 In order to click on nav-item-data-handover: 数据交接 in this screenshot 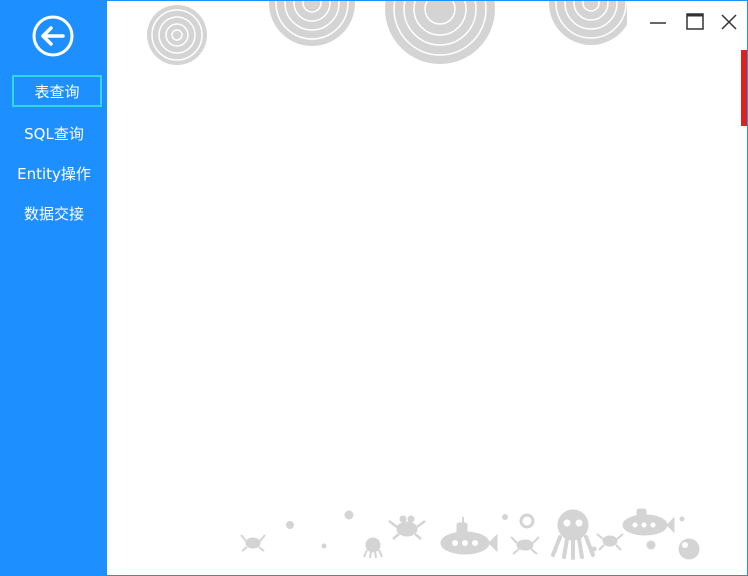, I will do `click(54, 213)`.